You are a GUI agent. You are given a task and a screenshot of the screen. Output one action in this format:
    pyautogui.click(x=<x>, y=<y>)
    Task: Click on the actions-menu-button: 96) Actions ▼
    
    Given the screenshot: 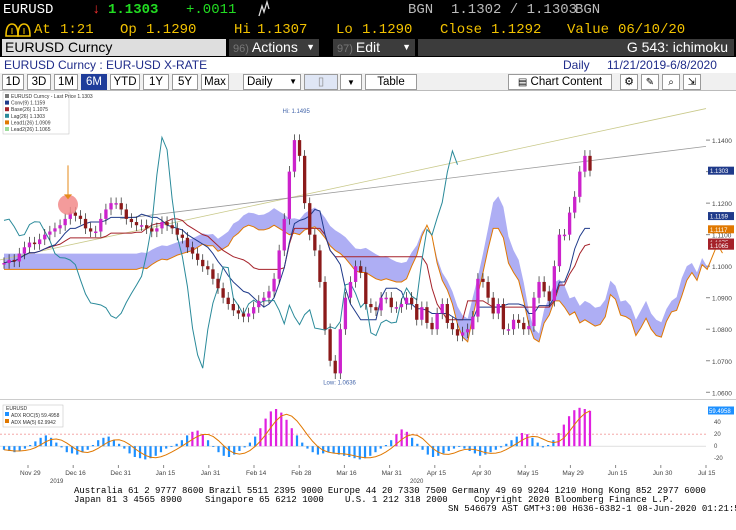 What is the action you would take?
    pyautogui.click(x=274, y=47)
    